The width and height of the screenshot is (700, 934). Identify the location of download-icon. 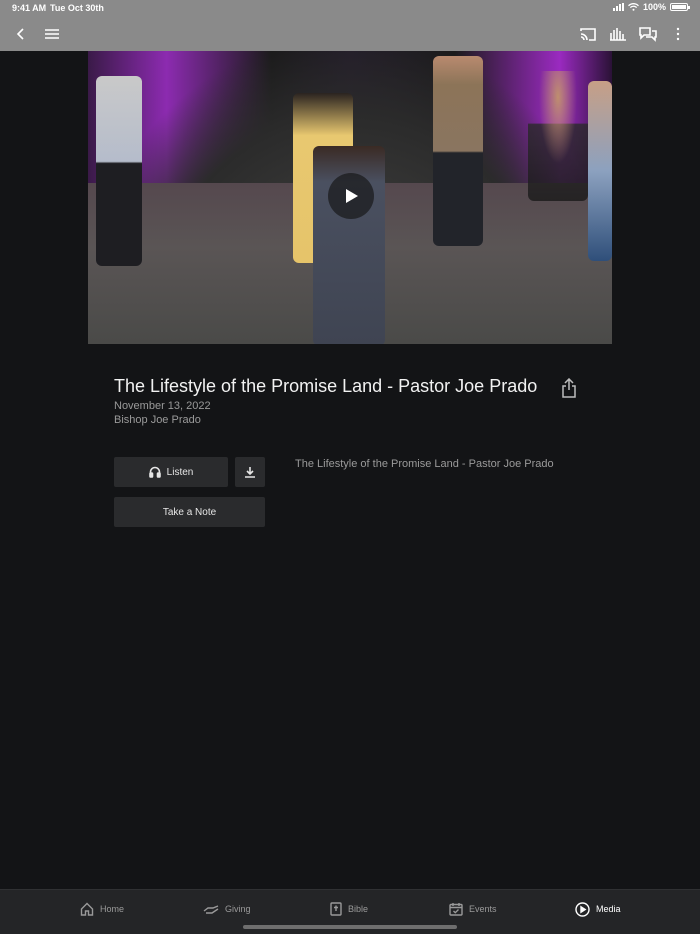
(250, 472).